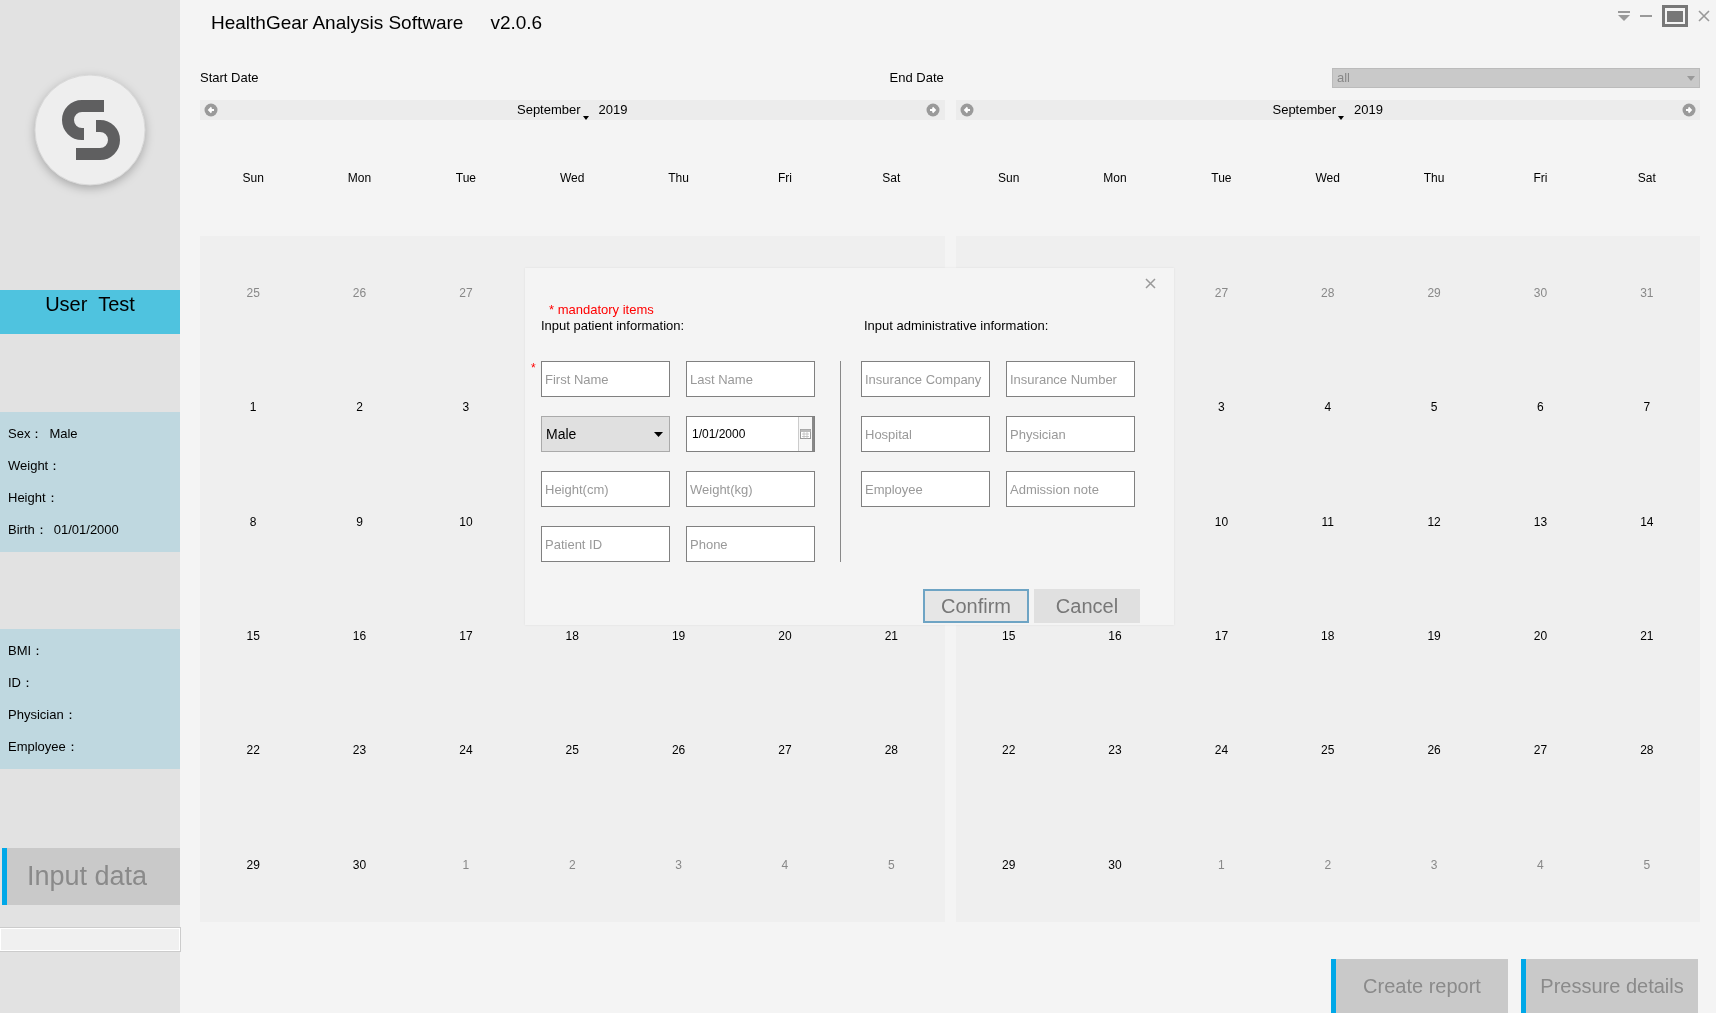  What do you see at coordinates (42, 715) in the screenshot?
I see `info-label: Physician：` at bounding box center [42, 715].